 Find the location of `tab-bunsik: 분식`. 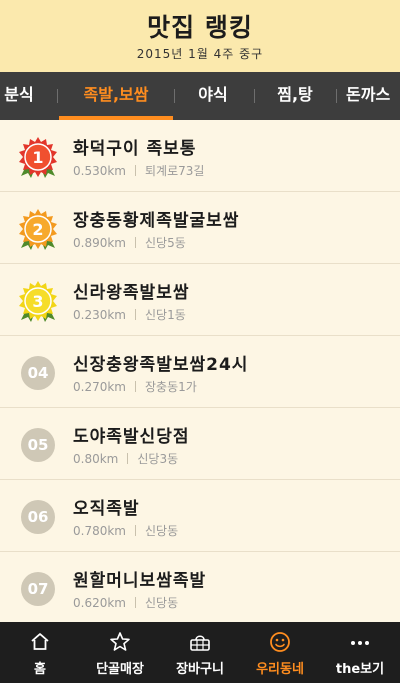

tab-bunsik: 분식 is located at coordinates (22, 96).